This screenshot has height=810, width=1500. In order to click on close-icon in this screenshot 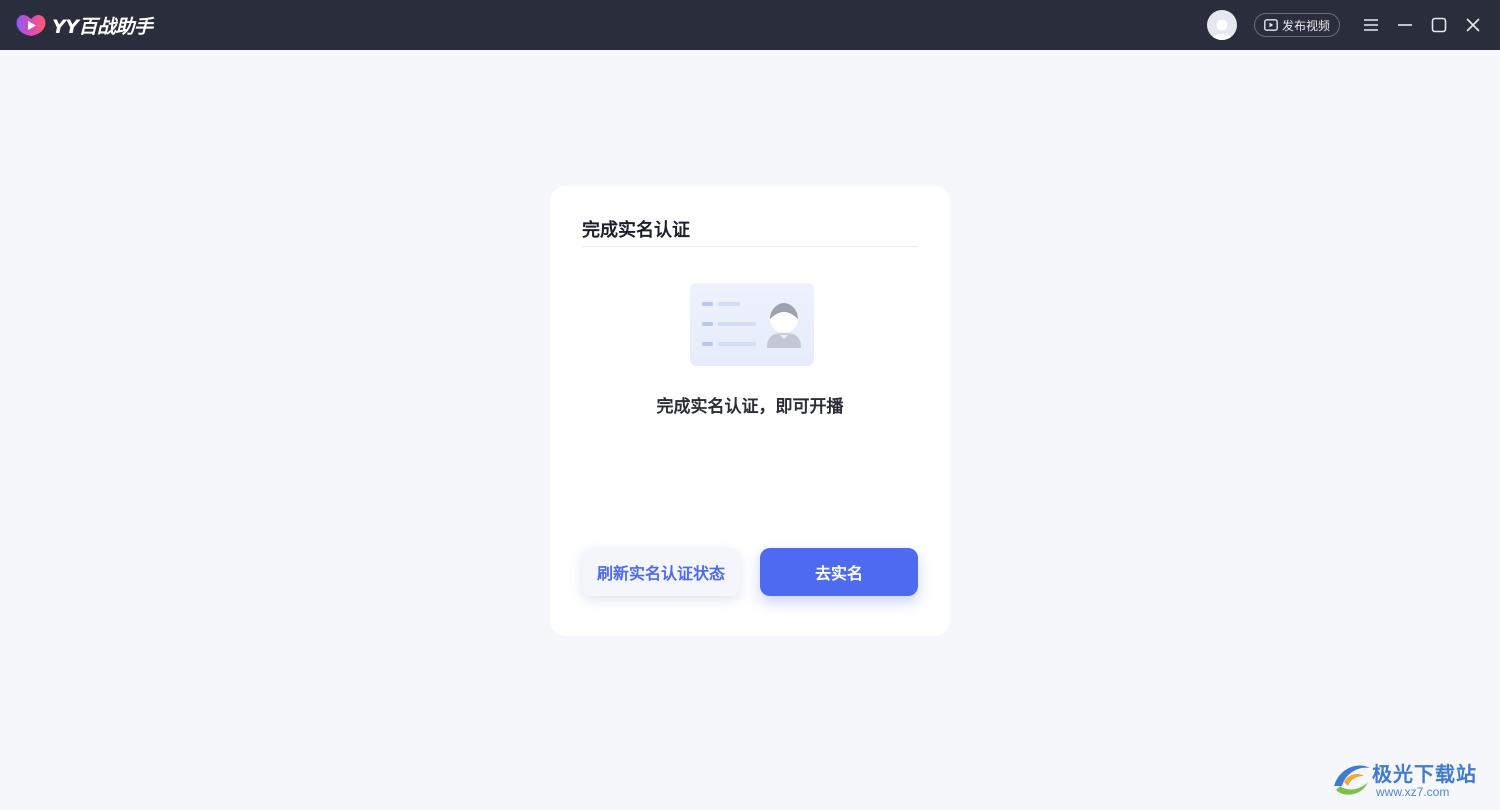, I will do `click(1473, 25)`.